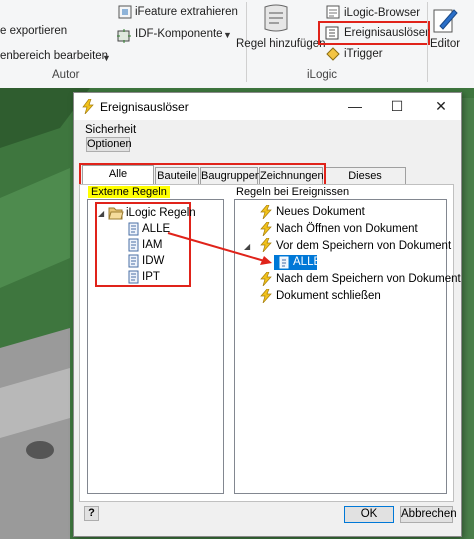 The width and height of the screenshot is (474, 539). What do you see at coordinates (445, 44) in the screenshot?
I see `editor-button-label: Editor` at bounding box center [445, 44].